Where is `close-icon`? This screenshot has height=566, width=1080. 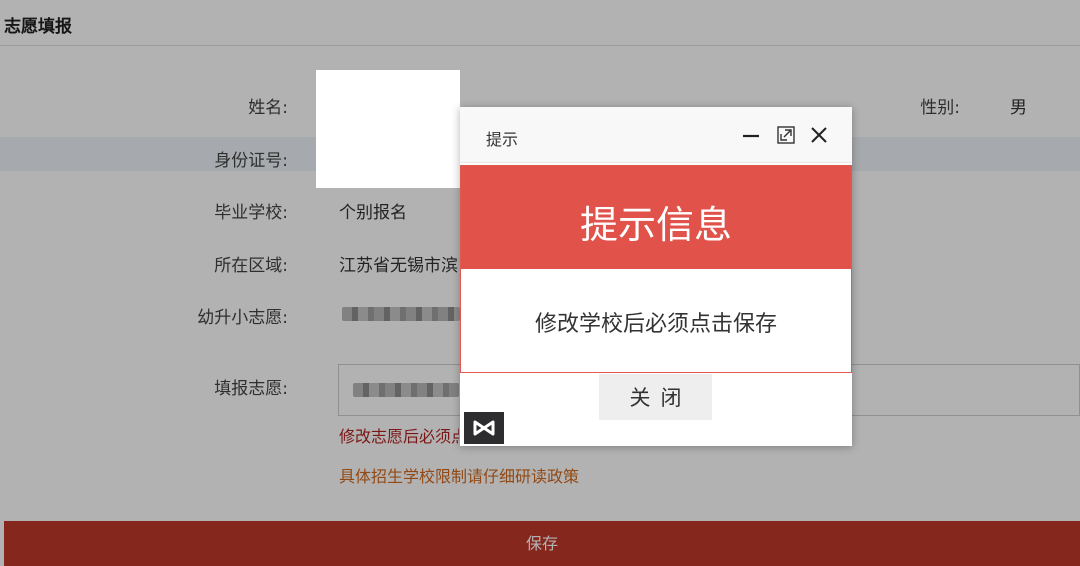 close-icon is located at coordinates (819, 135).